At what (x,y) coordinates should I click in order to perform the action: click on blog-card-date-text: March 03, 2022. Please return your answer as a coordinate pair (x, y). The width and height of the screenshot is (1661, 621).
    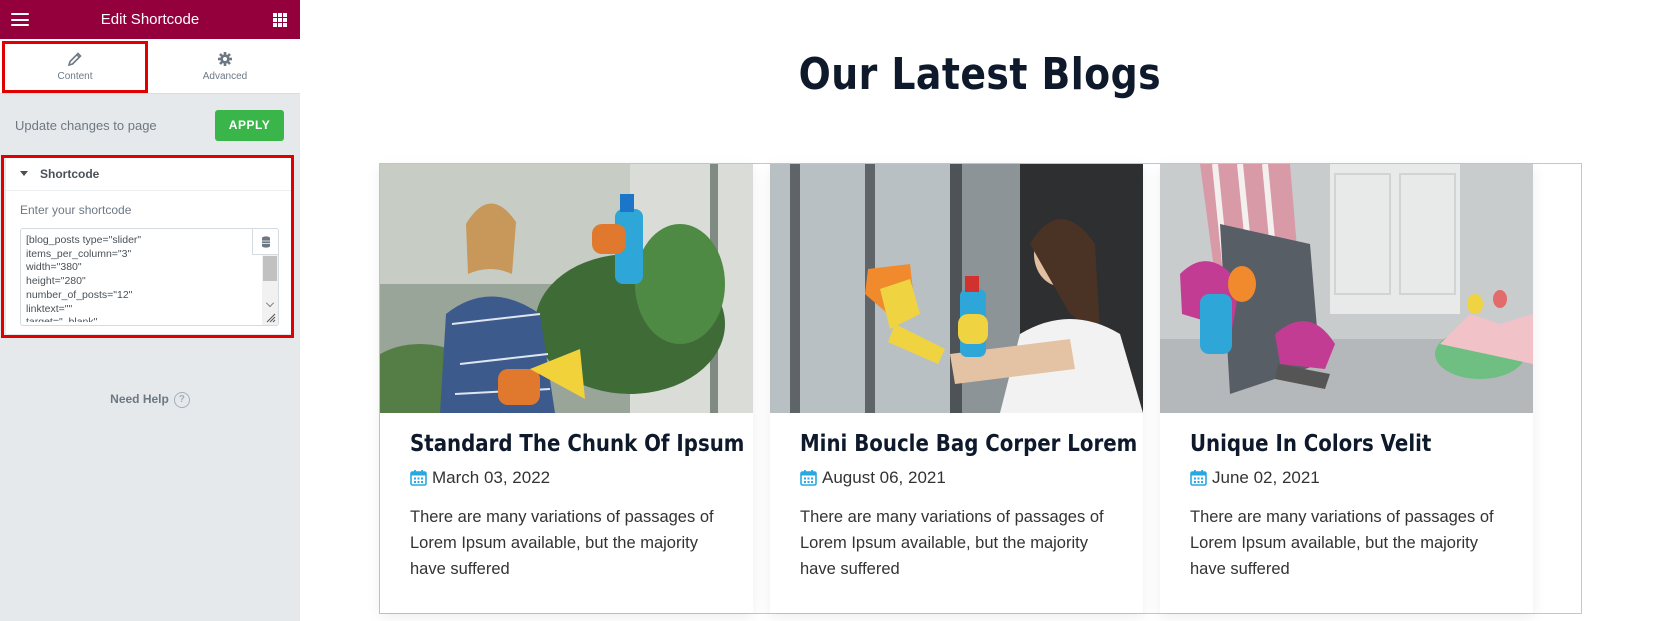
    Looking at the image, I should click on (491, 477).